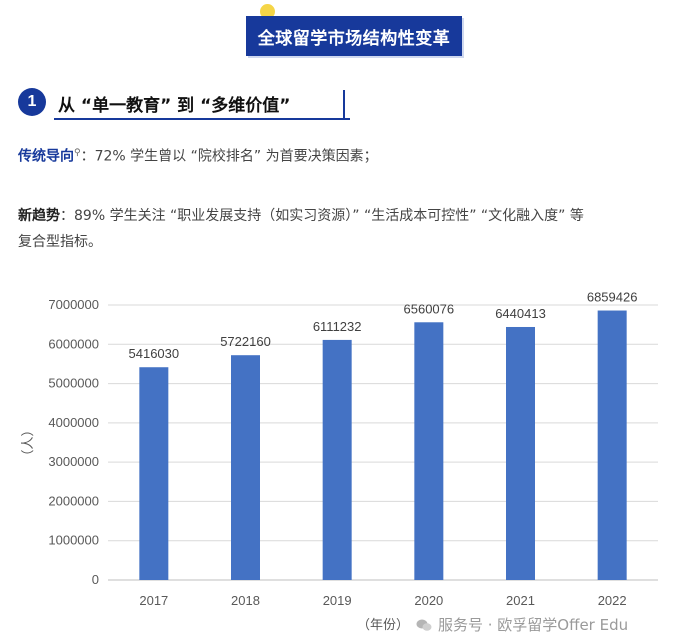 Image resolution: width=698 pixels, height=641 pixels. What do you see at coordinates (383, 624) in the screenshot?
I see `x-axis-label: （年份）` at bounding box center [383, 624].